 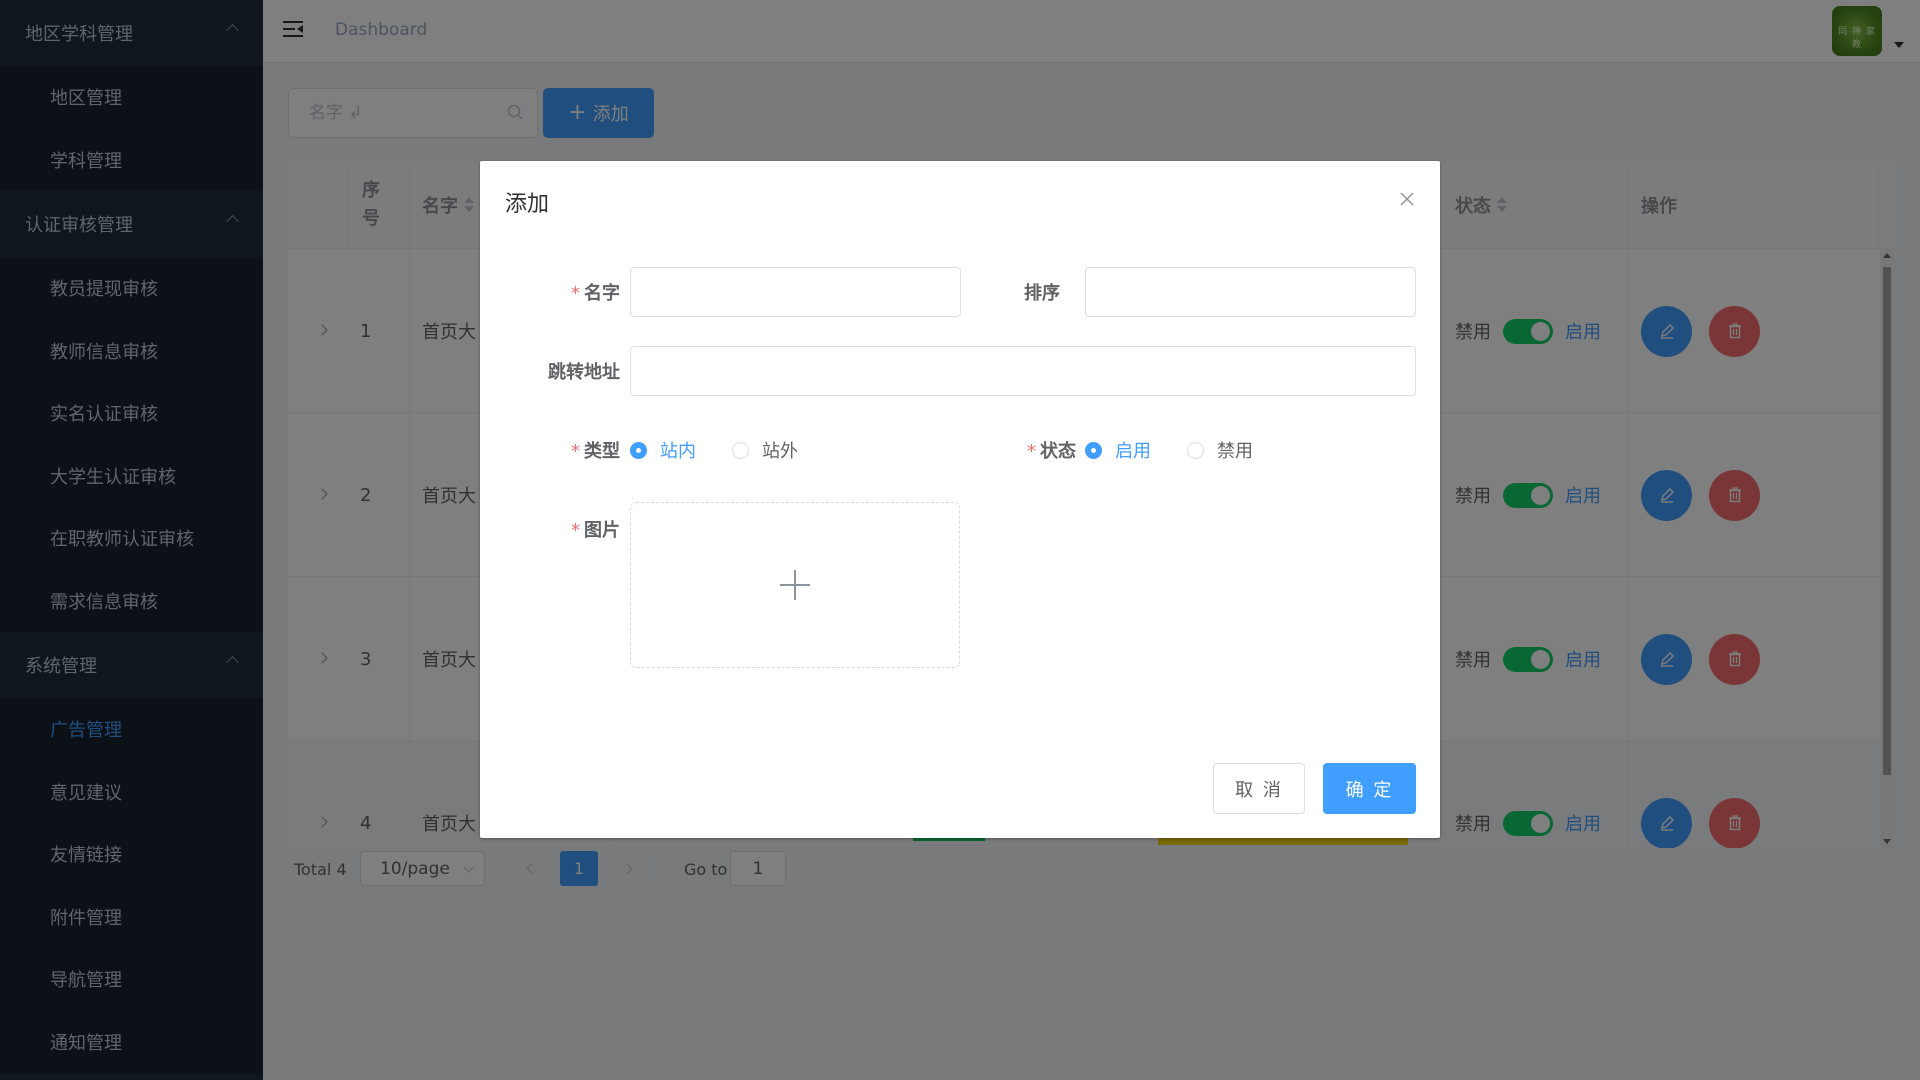 What do you see at coordinates (584, 372) in the screenshot?
I see `url-label: 跳转地址` at bounding box center [584, 372].